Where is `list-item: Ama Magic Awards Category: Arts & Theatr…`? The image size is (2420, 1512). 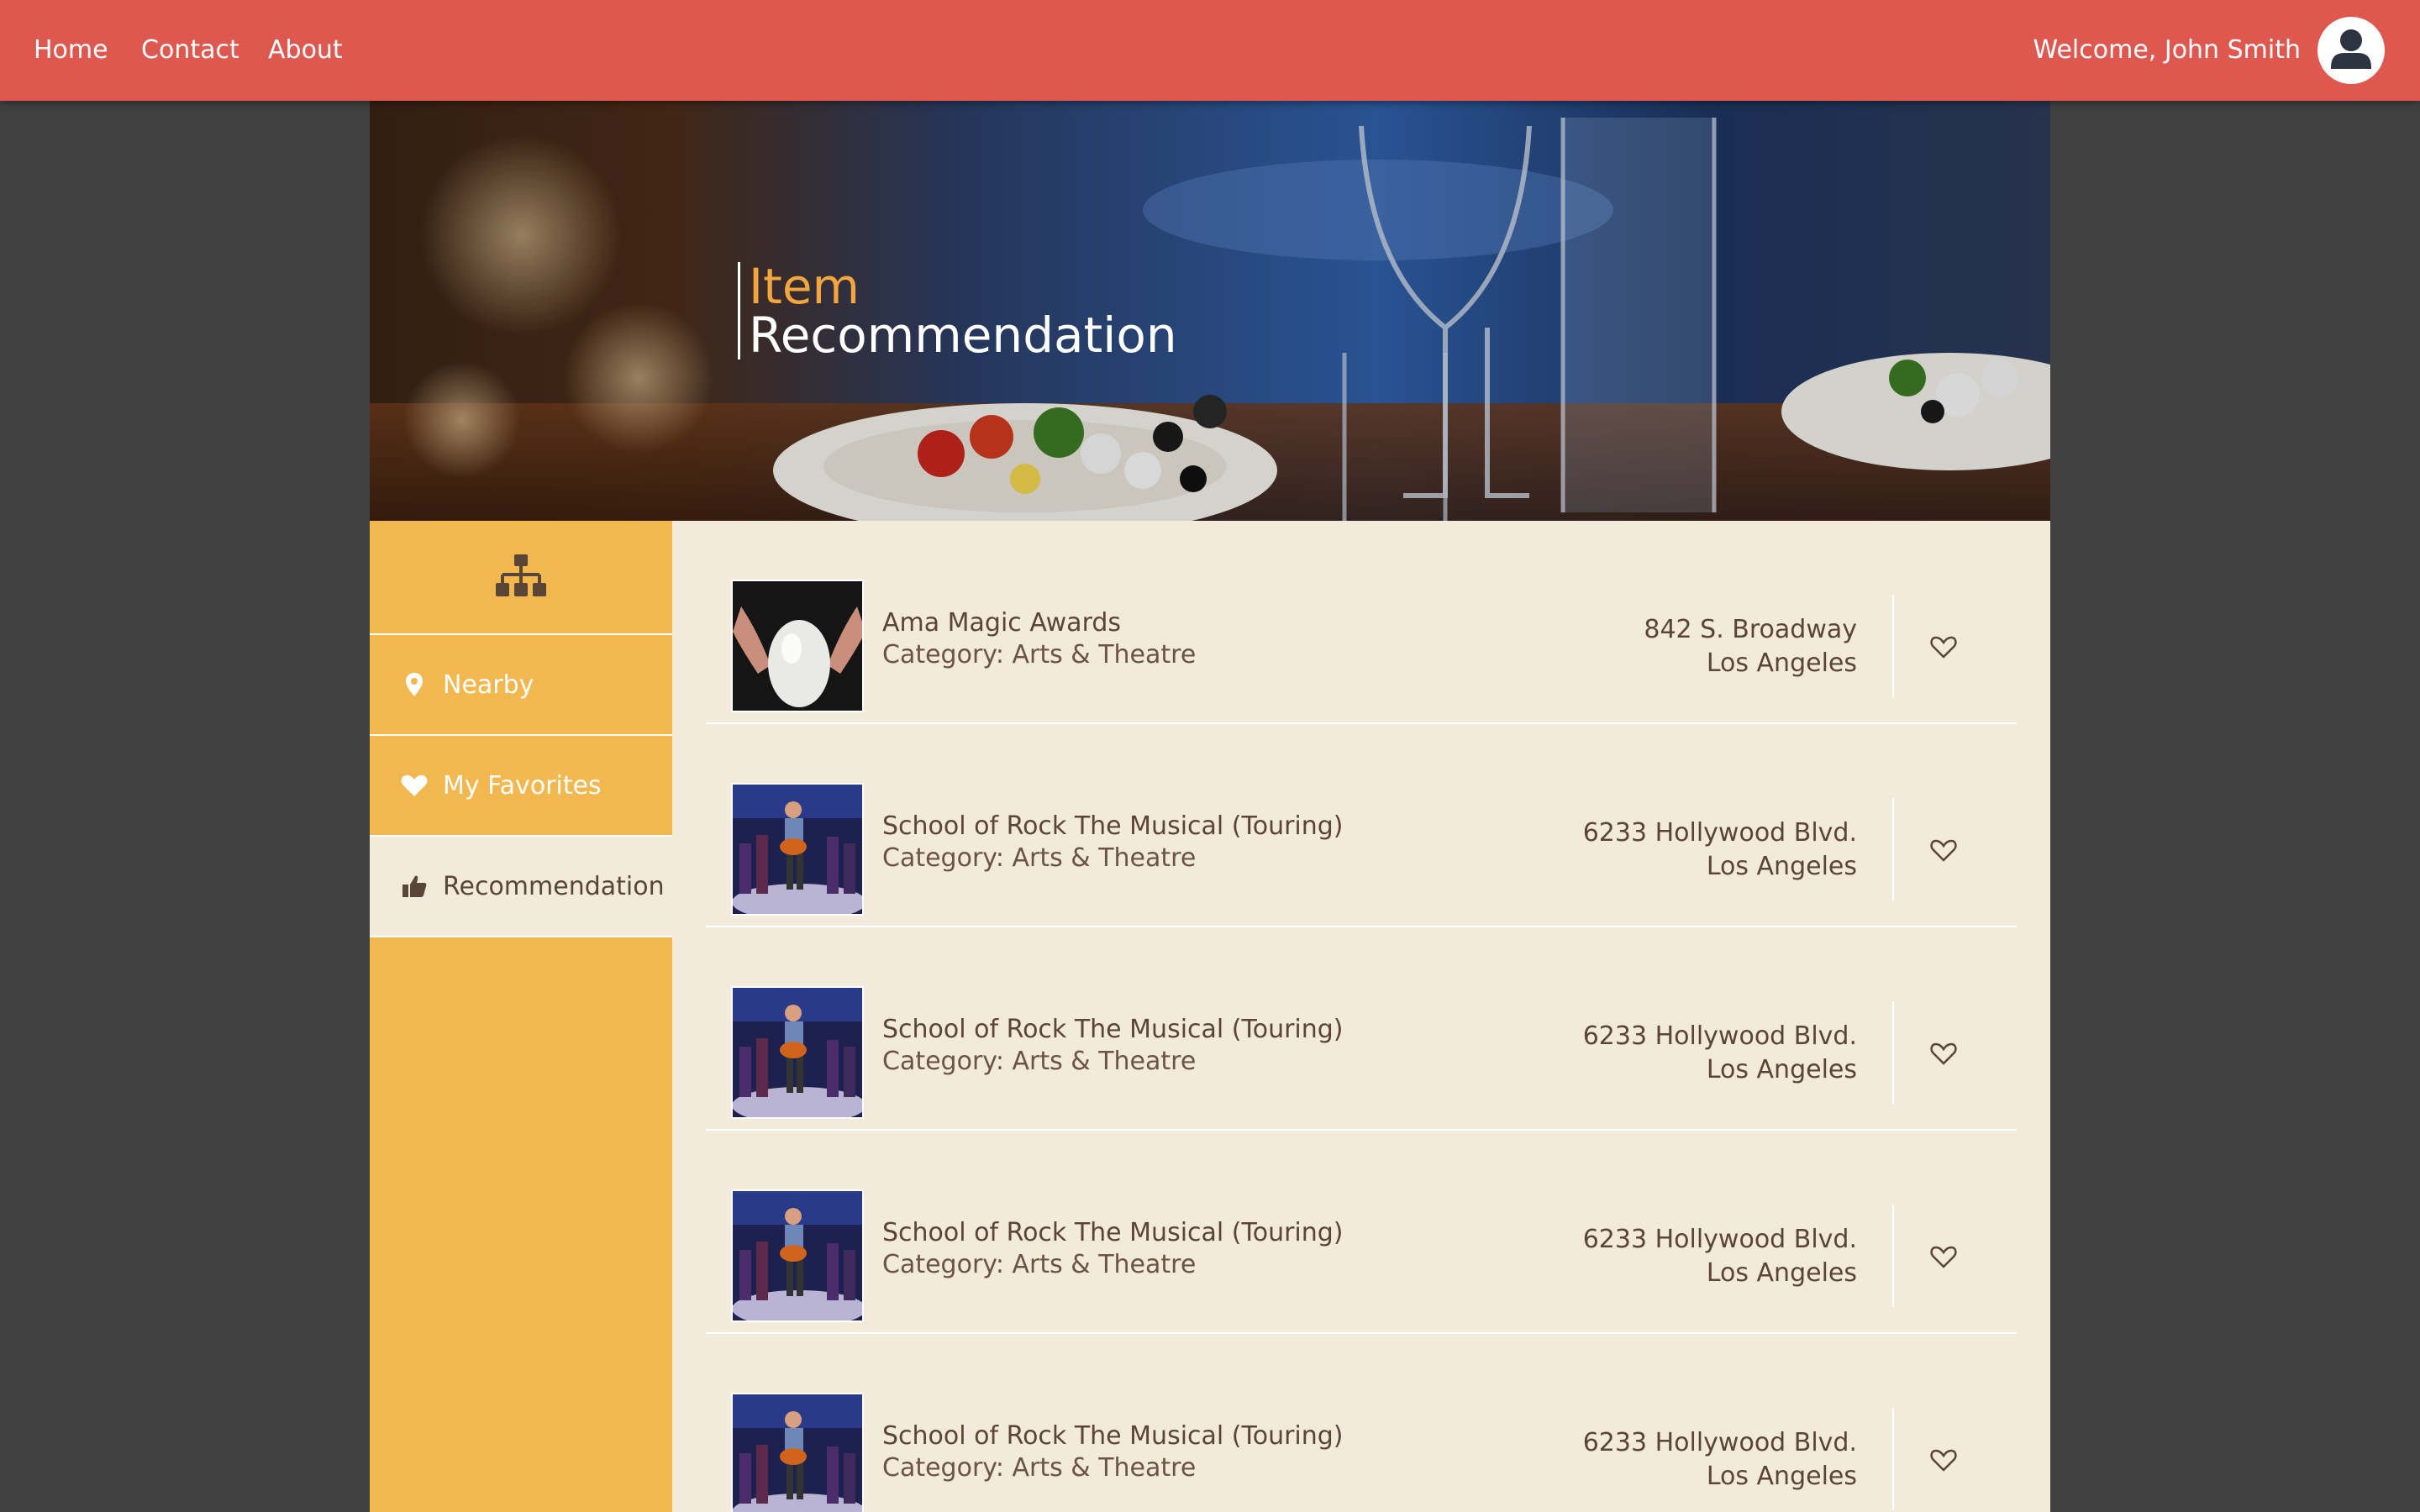
list-item: Ama Magic Awards Category: Arts & Theatr… is located at coordinates (1361, 622).